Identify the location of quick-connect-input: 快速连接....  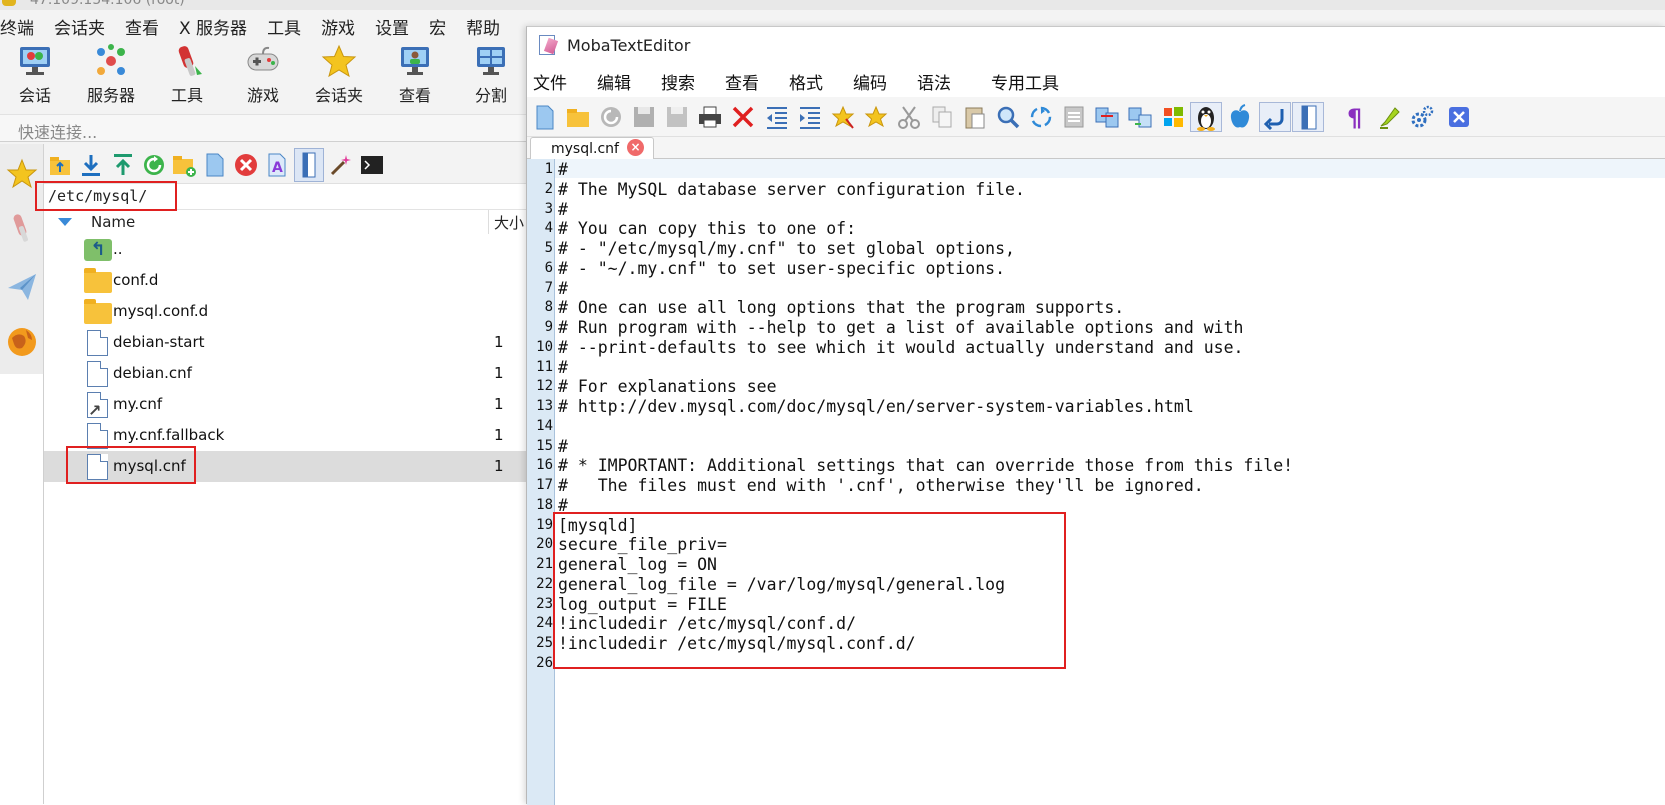
(280, 128).